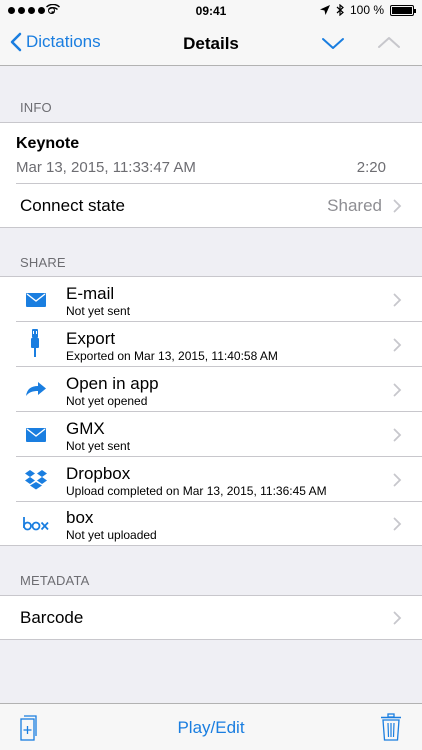  Describe the element at coordinates (211, 389) in the screenshot. I see `share-item-open-in-app: Open in app Not yet opened` at that location.